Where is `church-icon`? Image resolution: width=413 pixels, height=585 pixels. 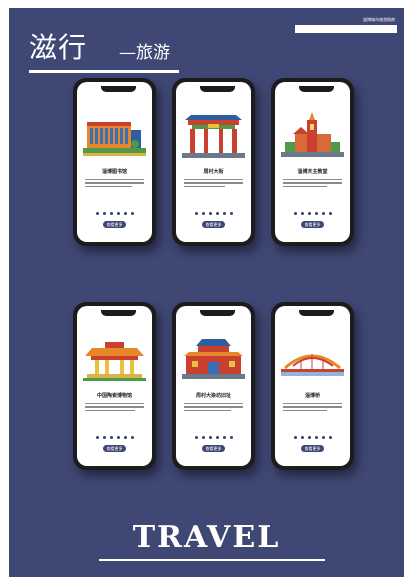 church-icon is located at coordinates (312, 134).